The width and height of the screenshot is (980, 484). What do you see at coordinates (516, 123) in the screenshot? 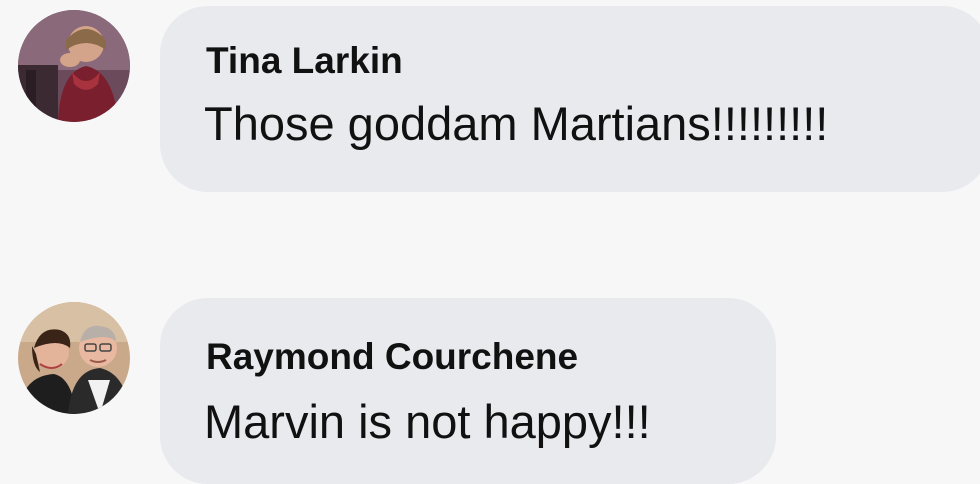
I see `comment-text: Those goddam Martians!!!!!!!!!` at bounding box center [516, 123].